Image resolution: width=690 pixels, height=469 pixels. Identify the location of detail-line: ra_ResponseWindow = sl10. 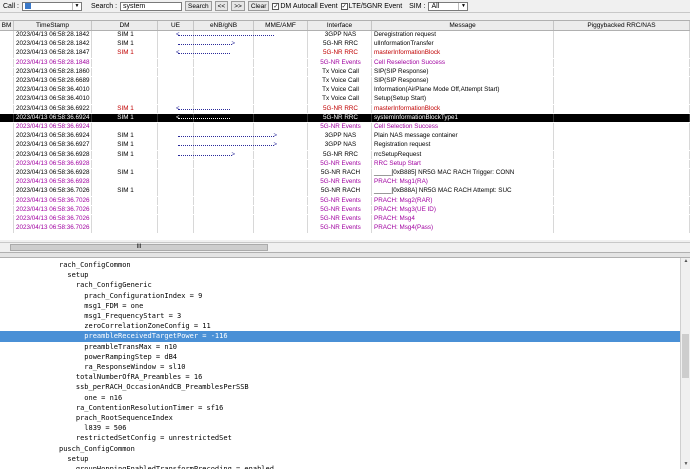
(340, 367).